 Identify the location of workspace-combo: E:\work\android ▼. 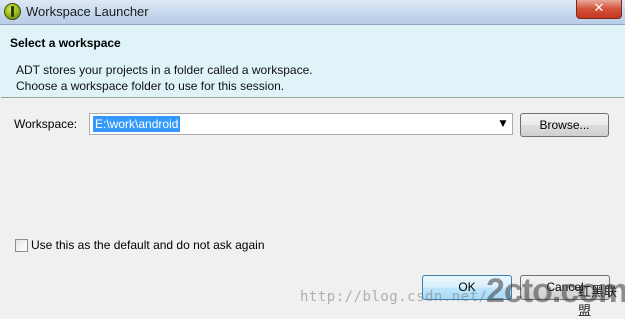
(301, 124).